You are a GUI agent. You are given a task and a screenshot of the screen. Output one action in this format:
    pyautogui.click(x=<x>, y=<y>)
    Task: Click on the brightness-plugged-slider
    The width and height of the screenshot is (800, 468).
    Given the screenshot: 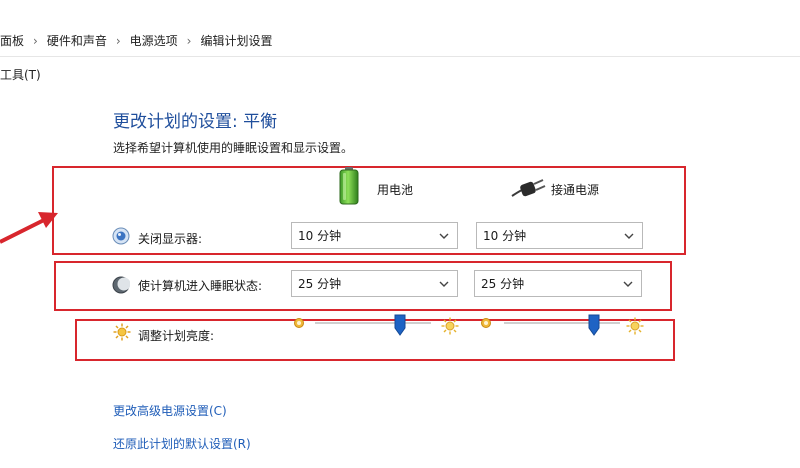 What is the action you would take?
    pyautogui.click(x=562, y=328)
    